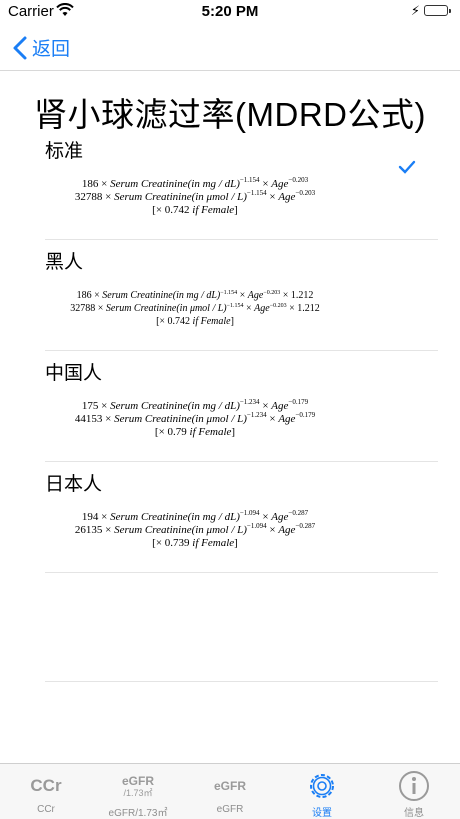 Image resolution: width=460 pixels, height=819 pixels. I want to click on back-label: 返回, so click(51, 49).